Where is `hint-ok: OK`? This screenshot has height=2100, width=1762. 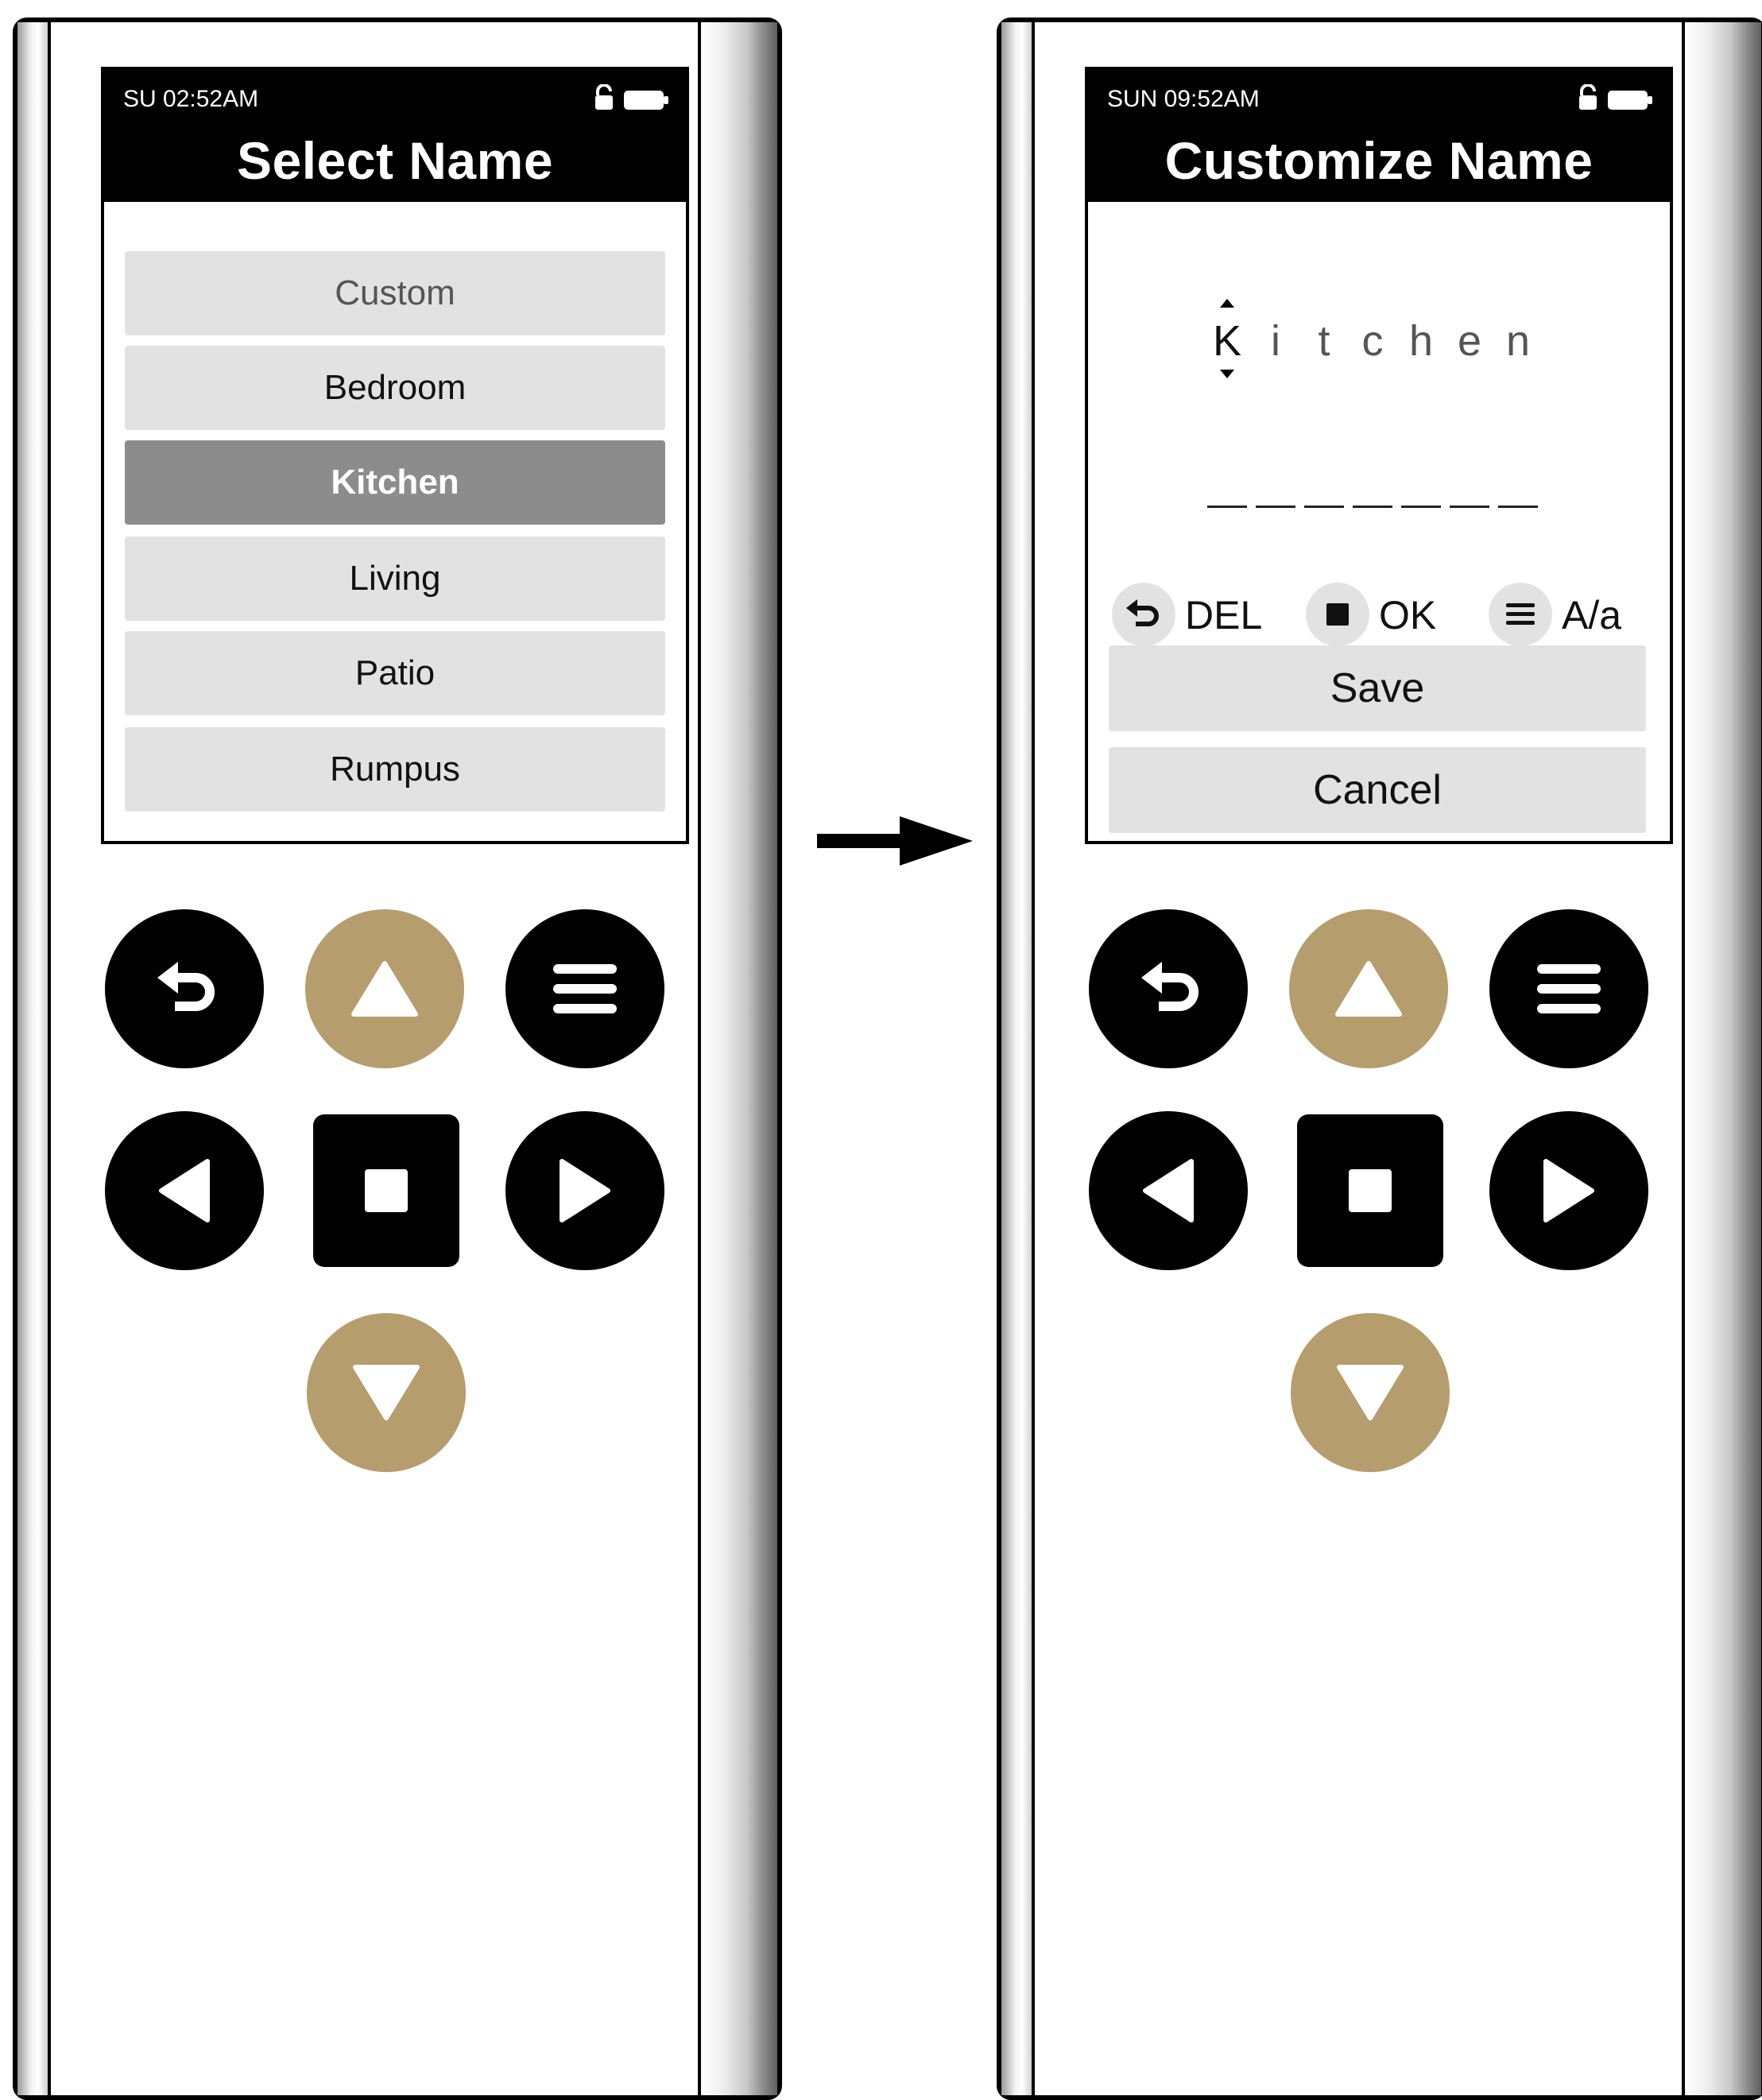 hint-ok: OK is located at coordinates (1377, 614).